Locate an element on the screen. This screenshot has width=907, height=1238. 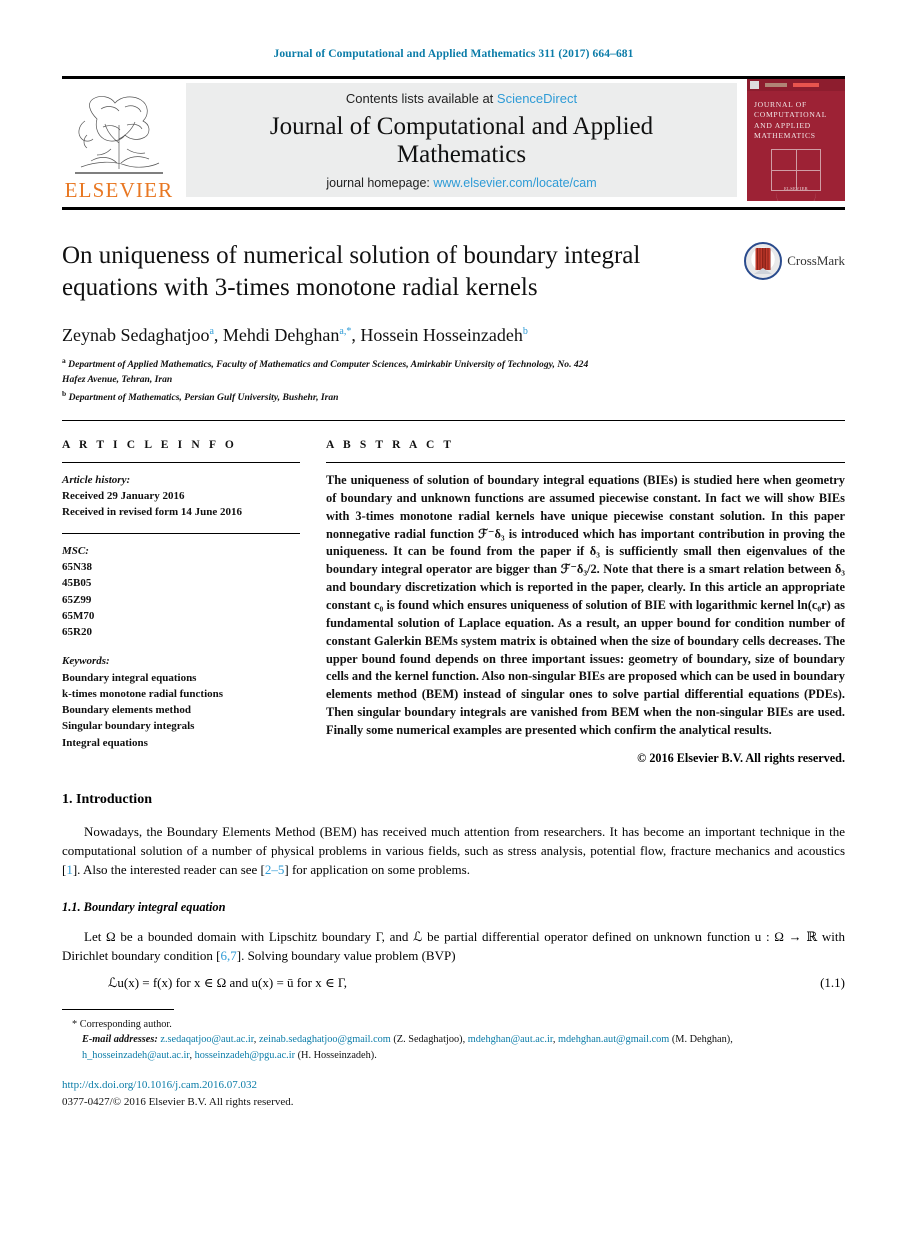
author-1-marks: a is located at coordinates (211, 331).